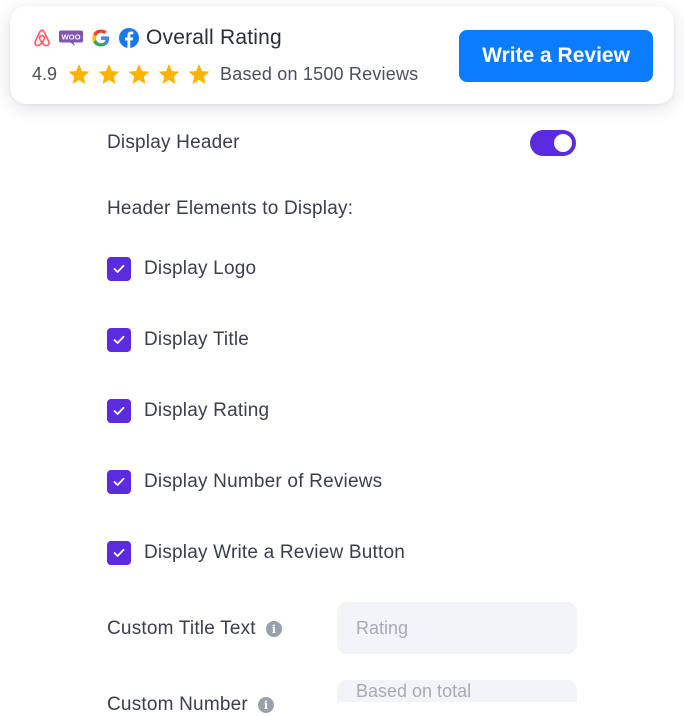 The height and width of the screenshot is (716, 684). I want to click on display-title-label: Display Title, so click(197, 339).